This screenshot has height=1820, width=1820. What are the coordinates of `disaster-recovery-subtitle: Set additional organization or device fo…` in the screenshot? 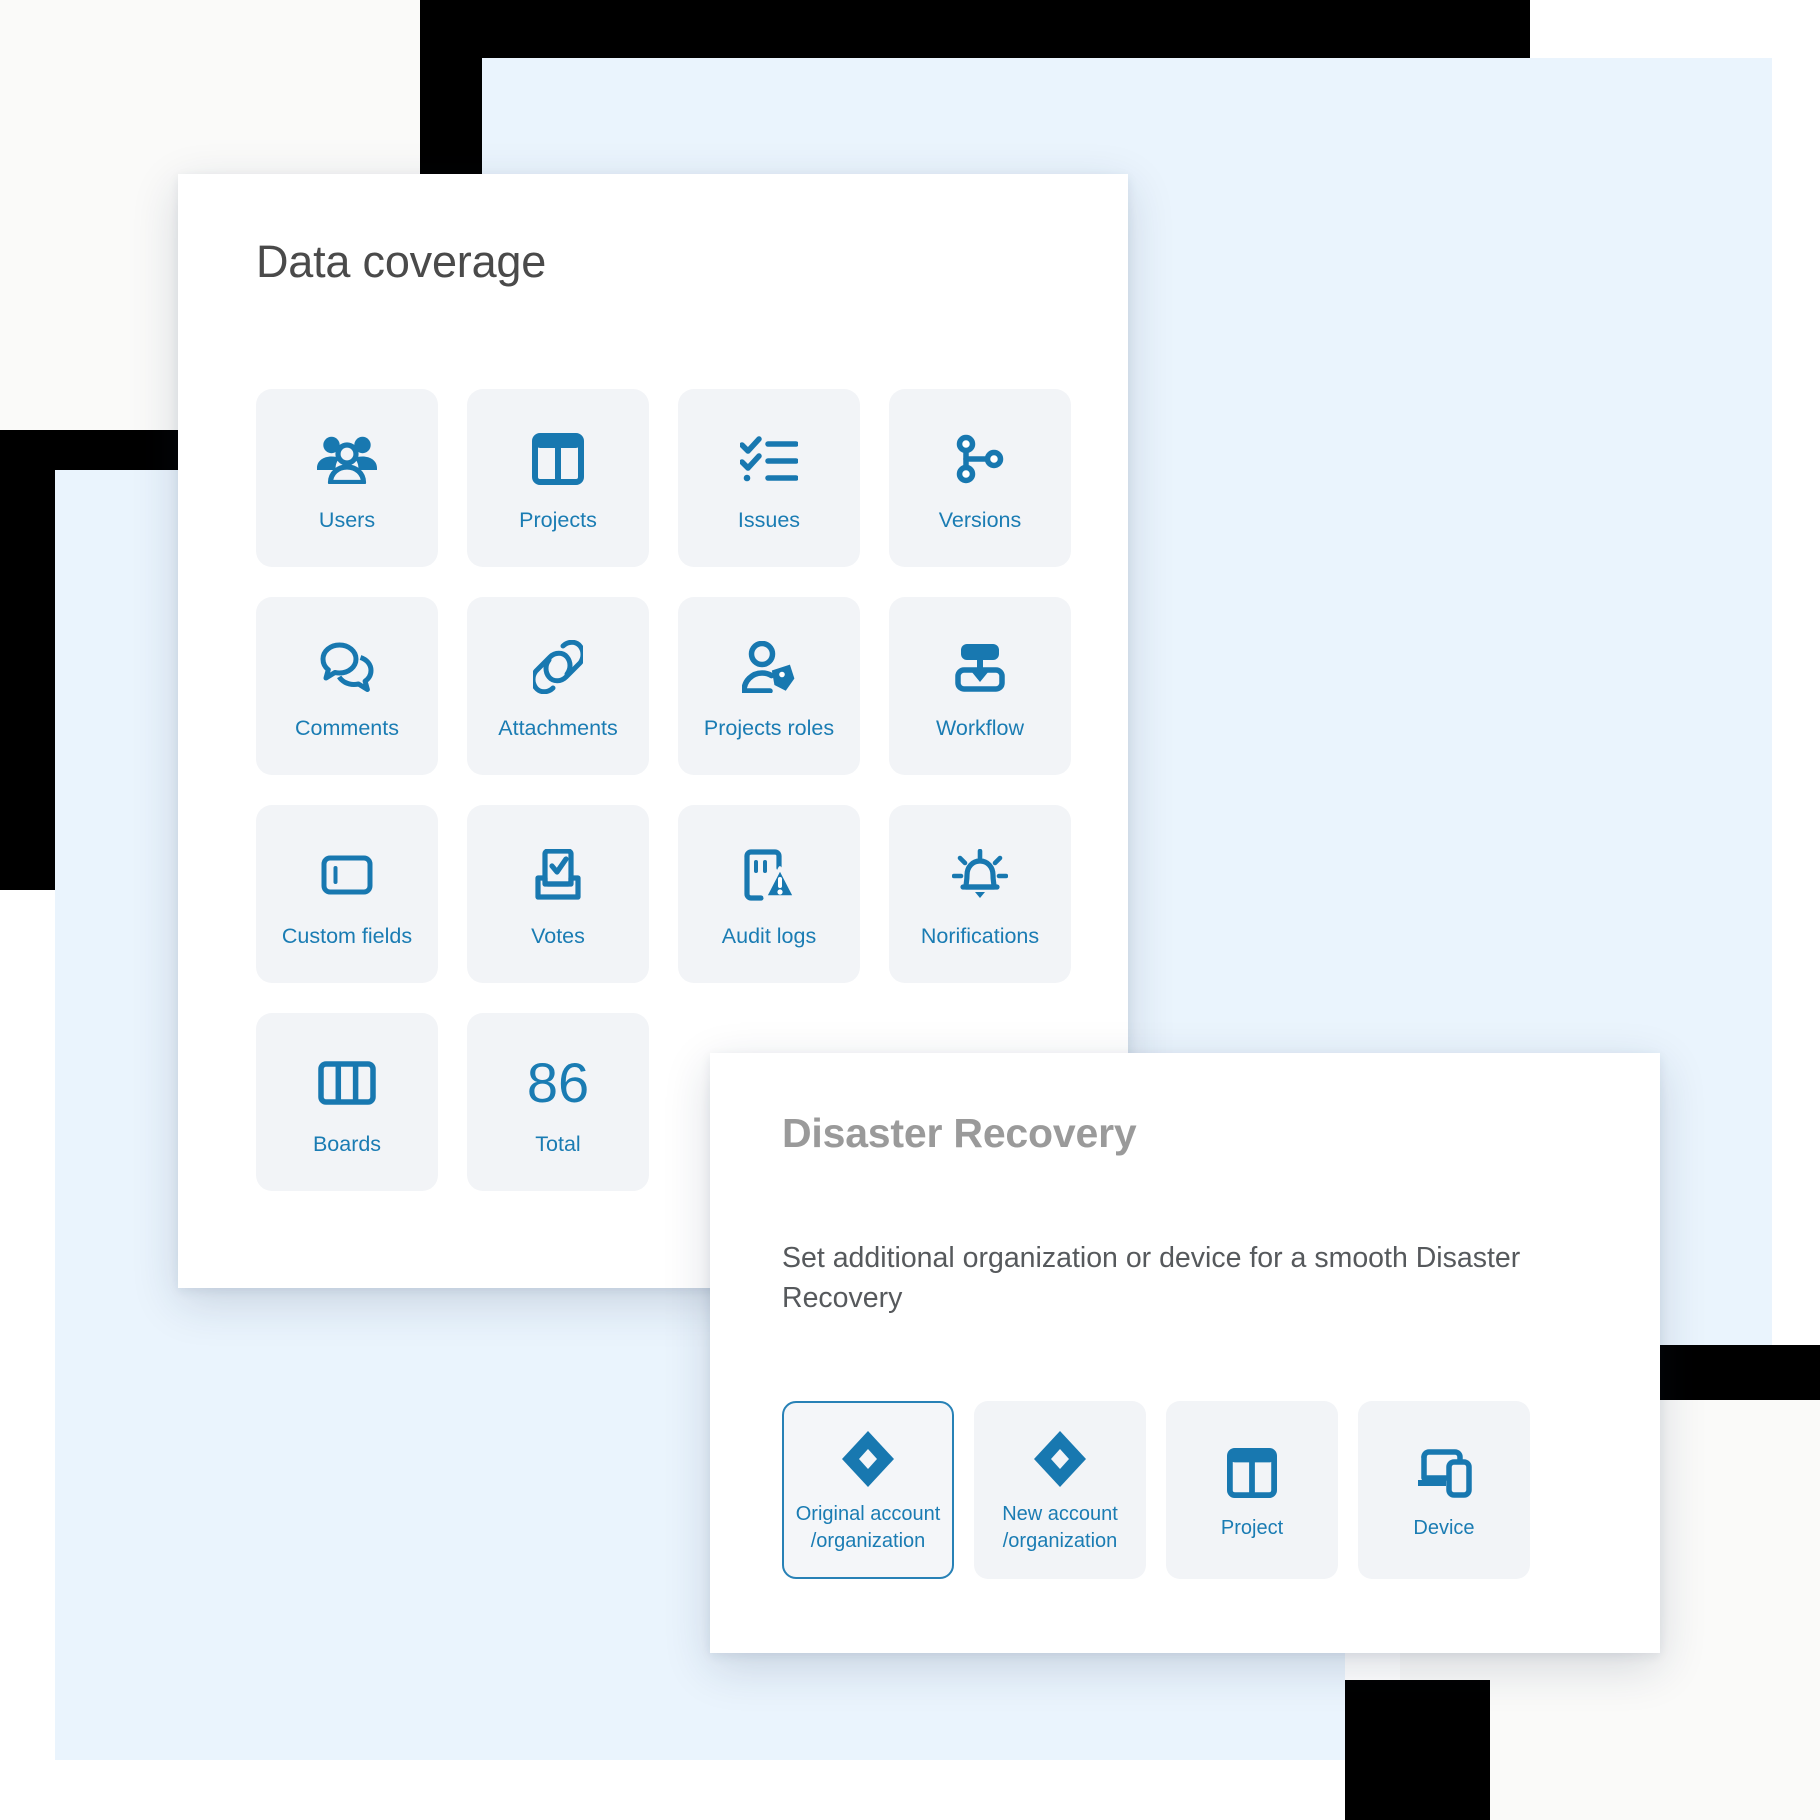 It's located at (1151, 1278).